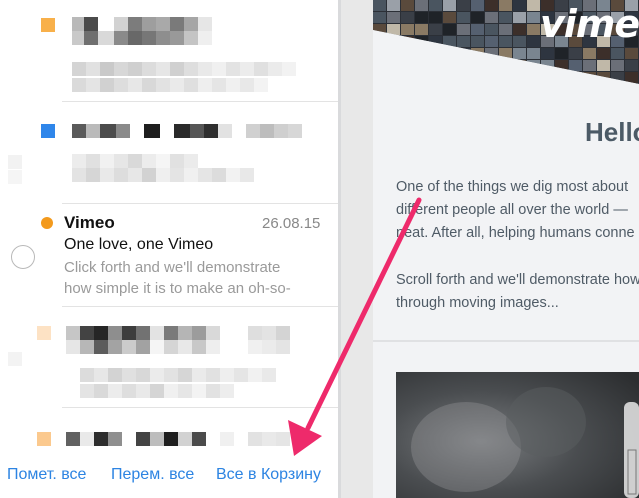  Describe the element at coordinates (177, 288) in the screenshot. I see `preview-line: how simple it is to make an oh-so-` at that location.